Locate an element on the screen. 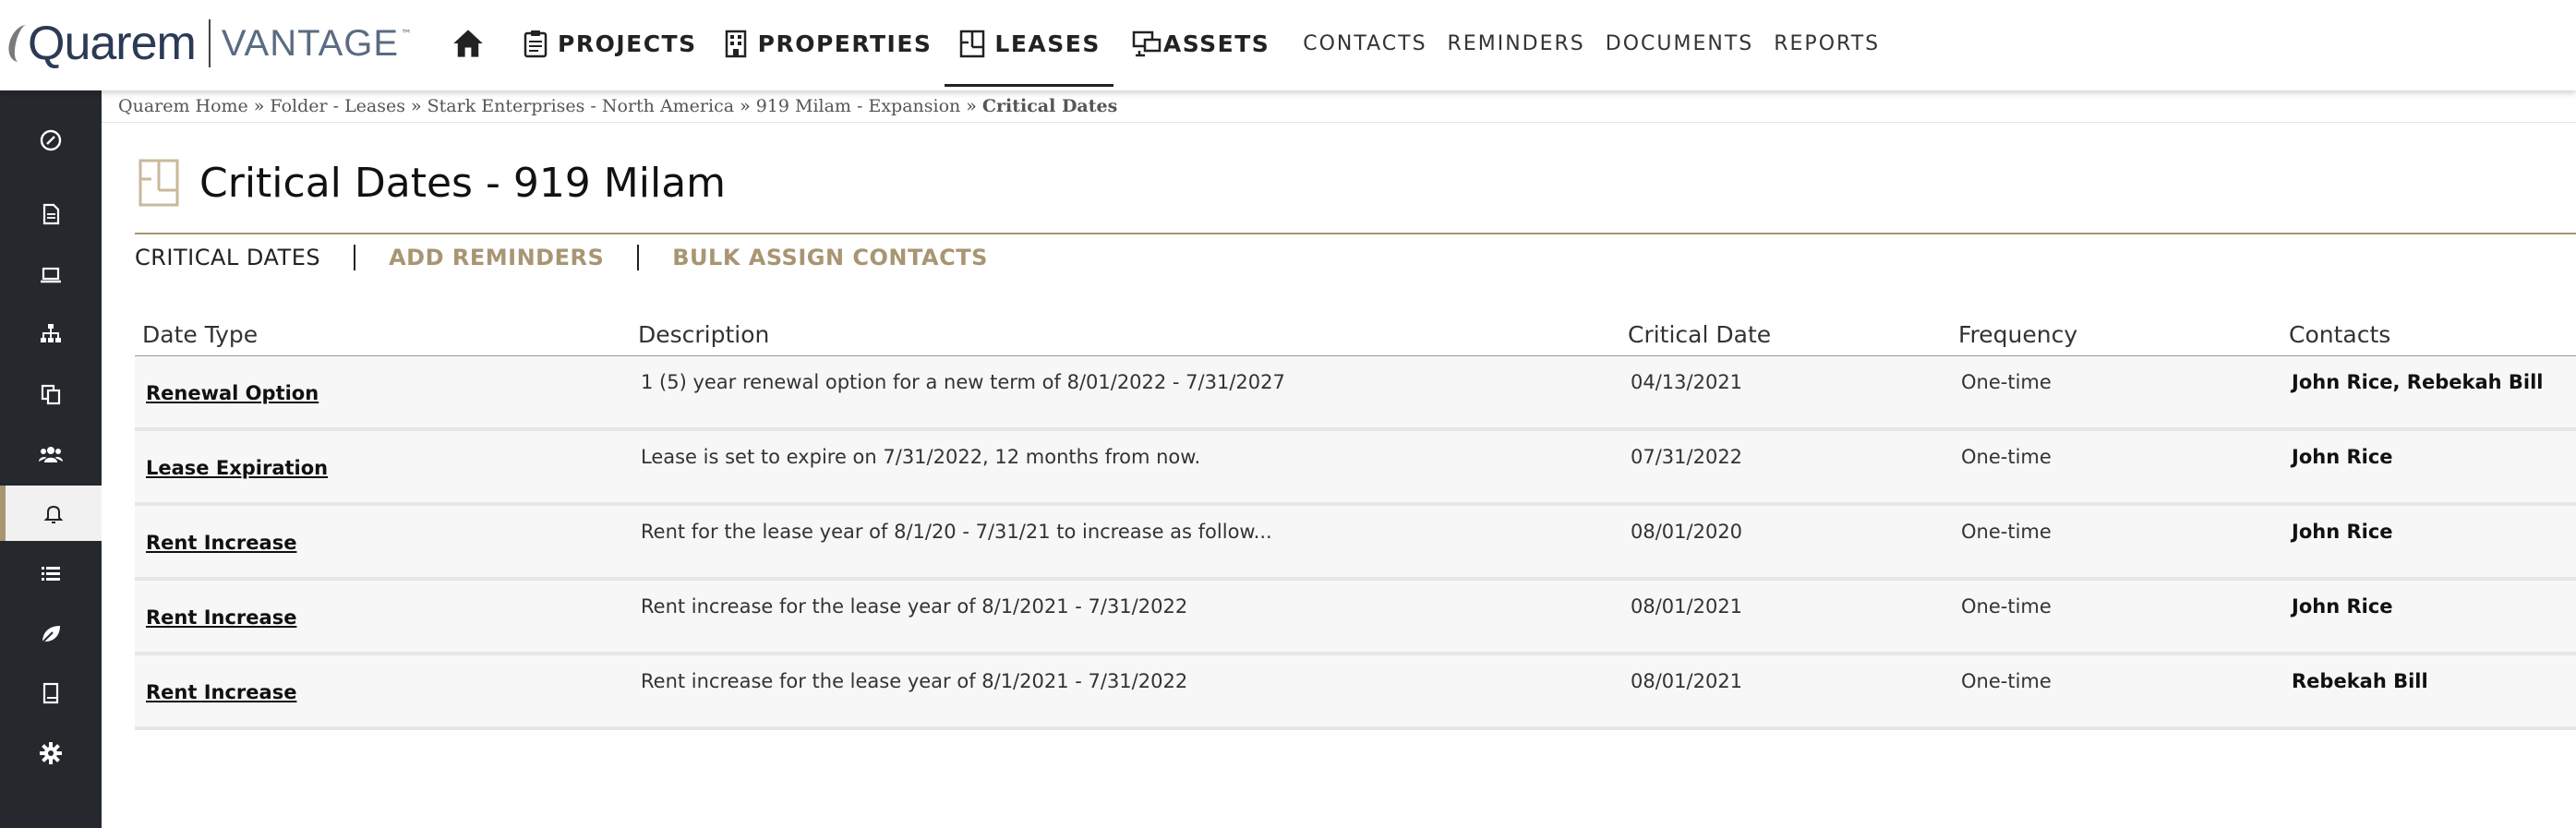  sidebar-item-assets is located at coordinates (51, 275).